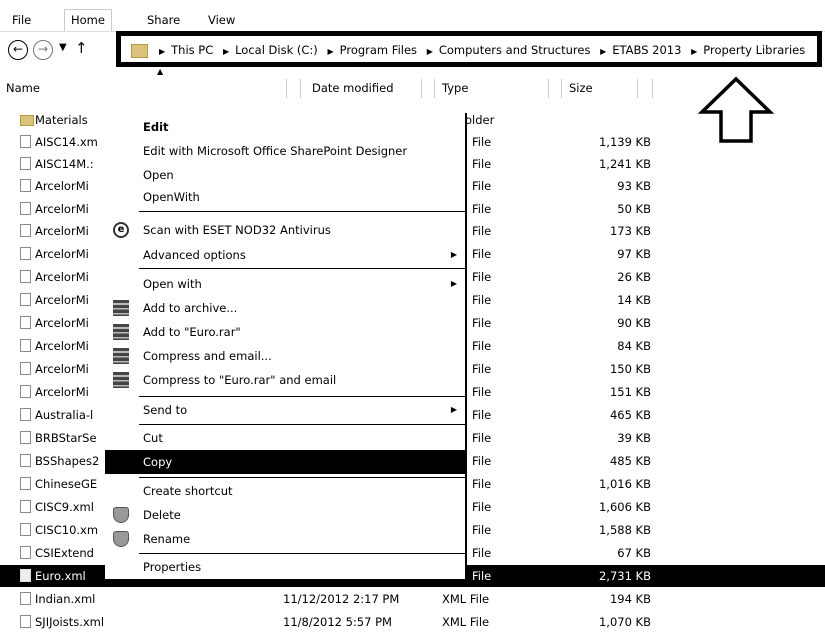  What do you see at coordinates (630, 415) in the screenshot?
I see `file-size: 465 KB` at bounding box center [630, 415].